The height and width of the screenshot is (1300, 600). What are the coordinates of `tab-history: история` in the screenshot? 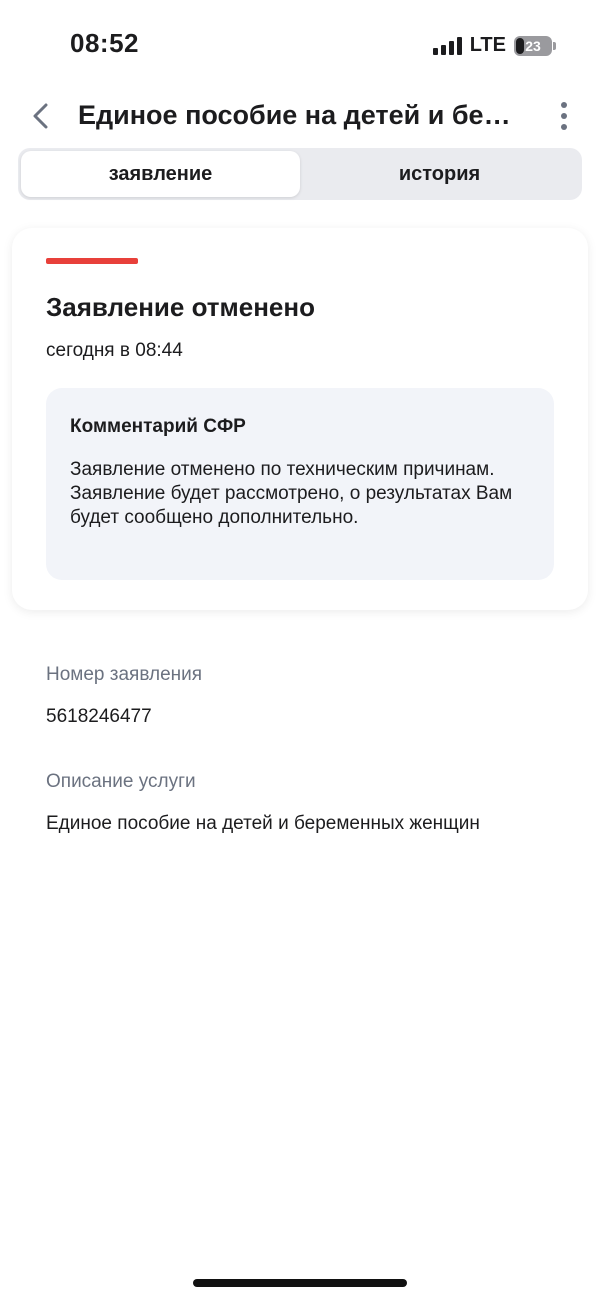 It's located at (439, 174).